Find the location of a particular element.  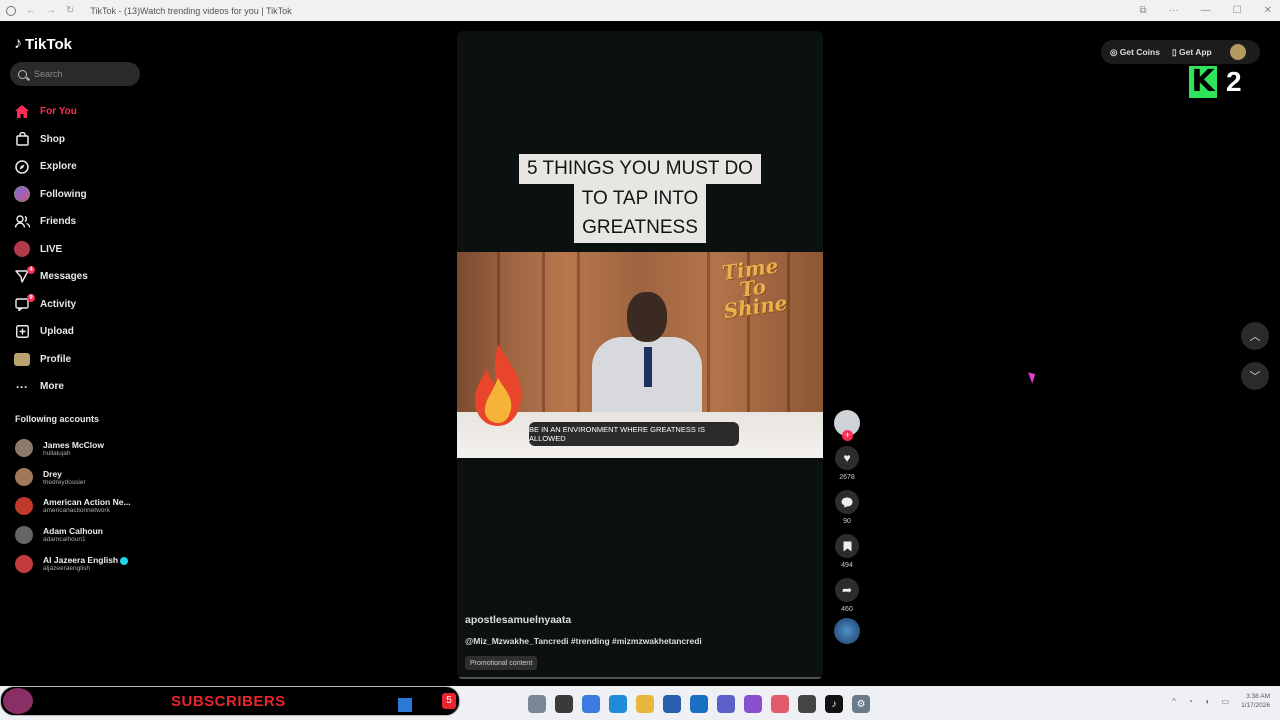

back-arrow-icon: ← is located at coordinates (31, 10).